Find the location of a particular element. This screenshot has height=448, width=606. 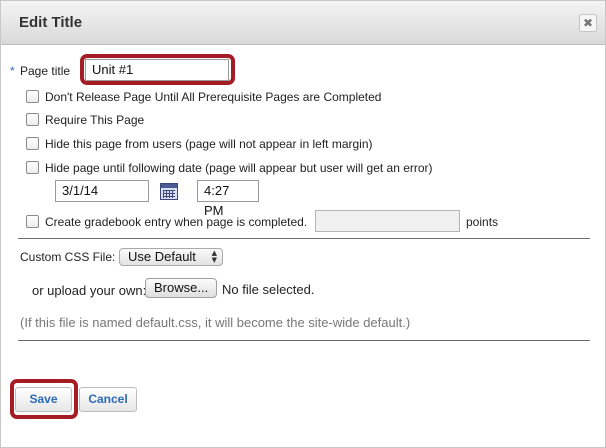

prerequisite-checkbox is located at coordinates (32, 96).